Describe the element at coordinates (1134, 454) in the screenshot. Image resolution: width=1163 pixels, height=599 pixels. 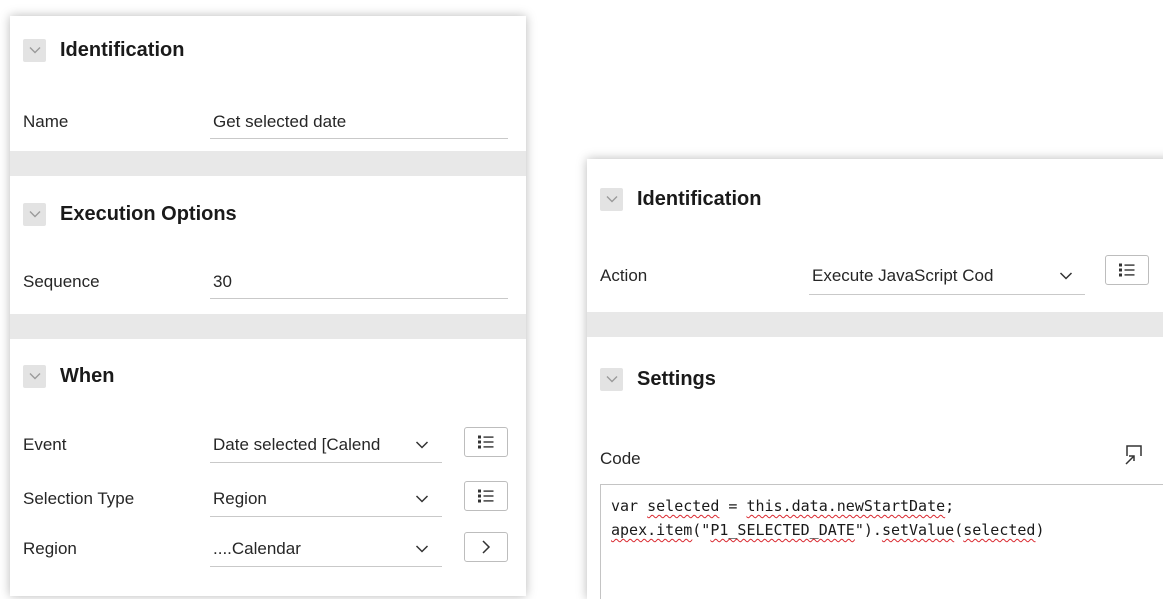
I see `expand-editor-icon` at that location.